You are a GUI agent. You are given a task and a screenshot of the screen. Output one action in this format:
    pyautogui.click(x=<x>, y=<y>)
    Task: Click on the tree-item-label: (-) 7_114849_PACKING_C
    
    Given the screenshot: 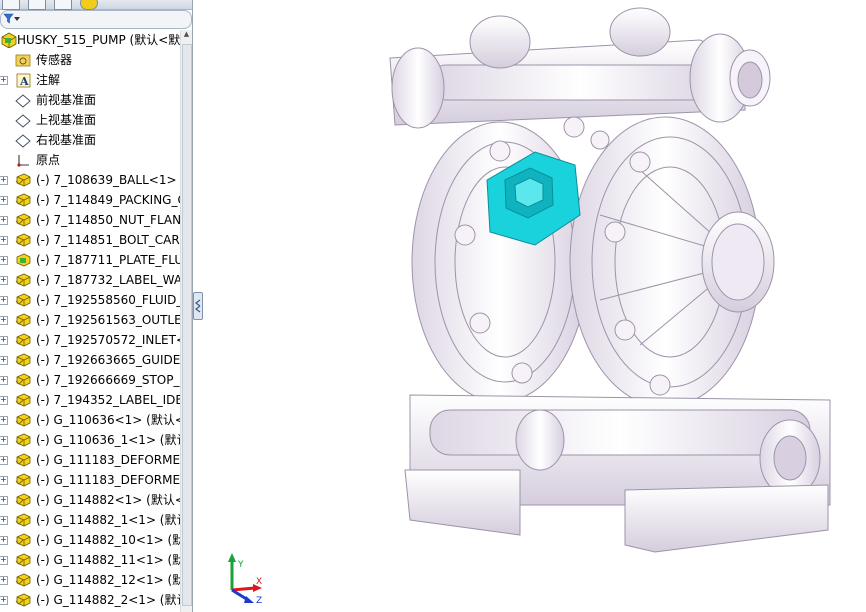 What is the action you would take?
    pyautogui.click(x=111, y=200)
    